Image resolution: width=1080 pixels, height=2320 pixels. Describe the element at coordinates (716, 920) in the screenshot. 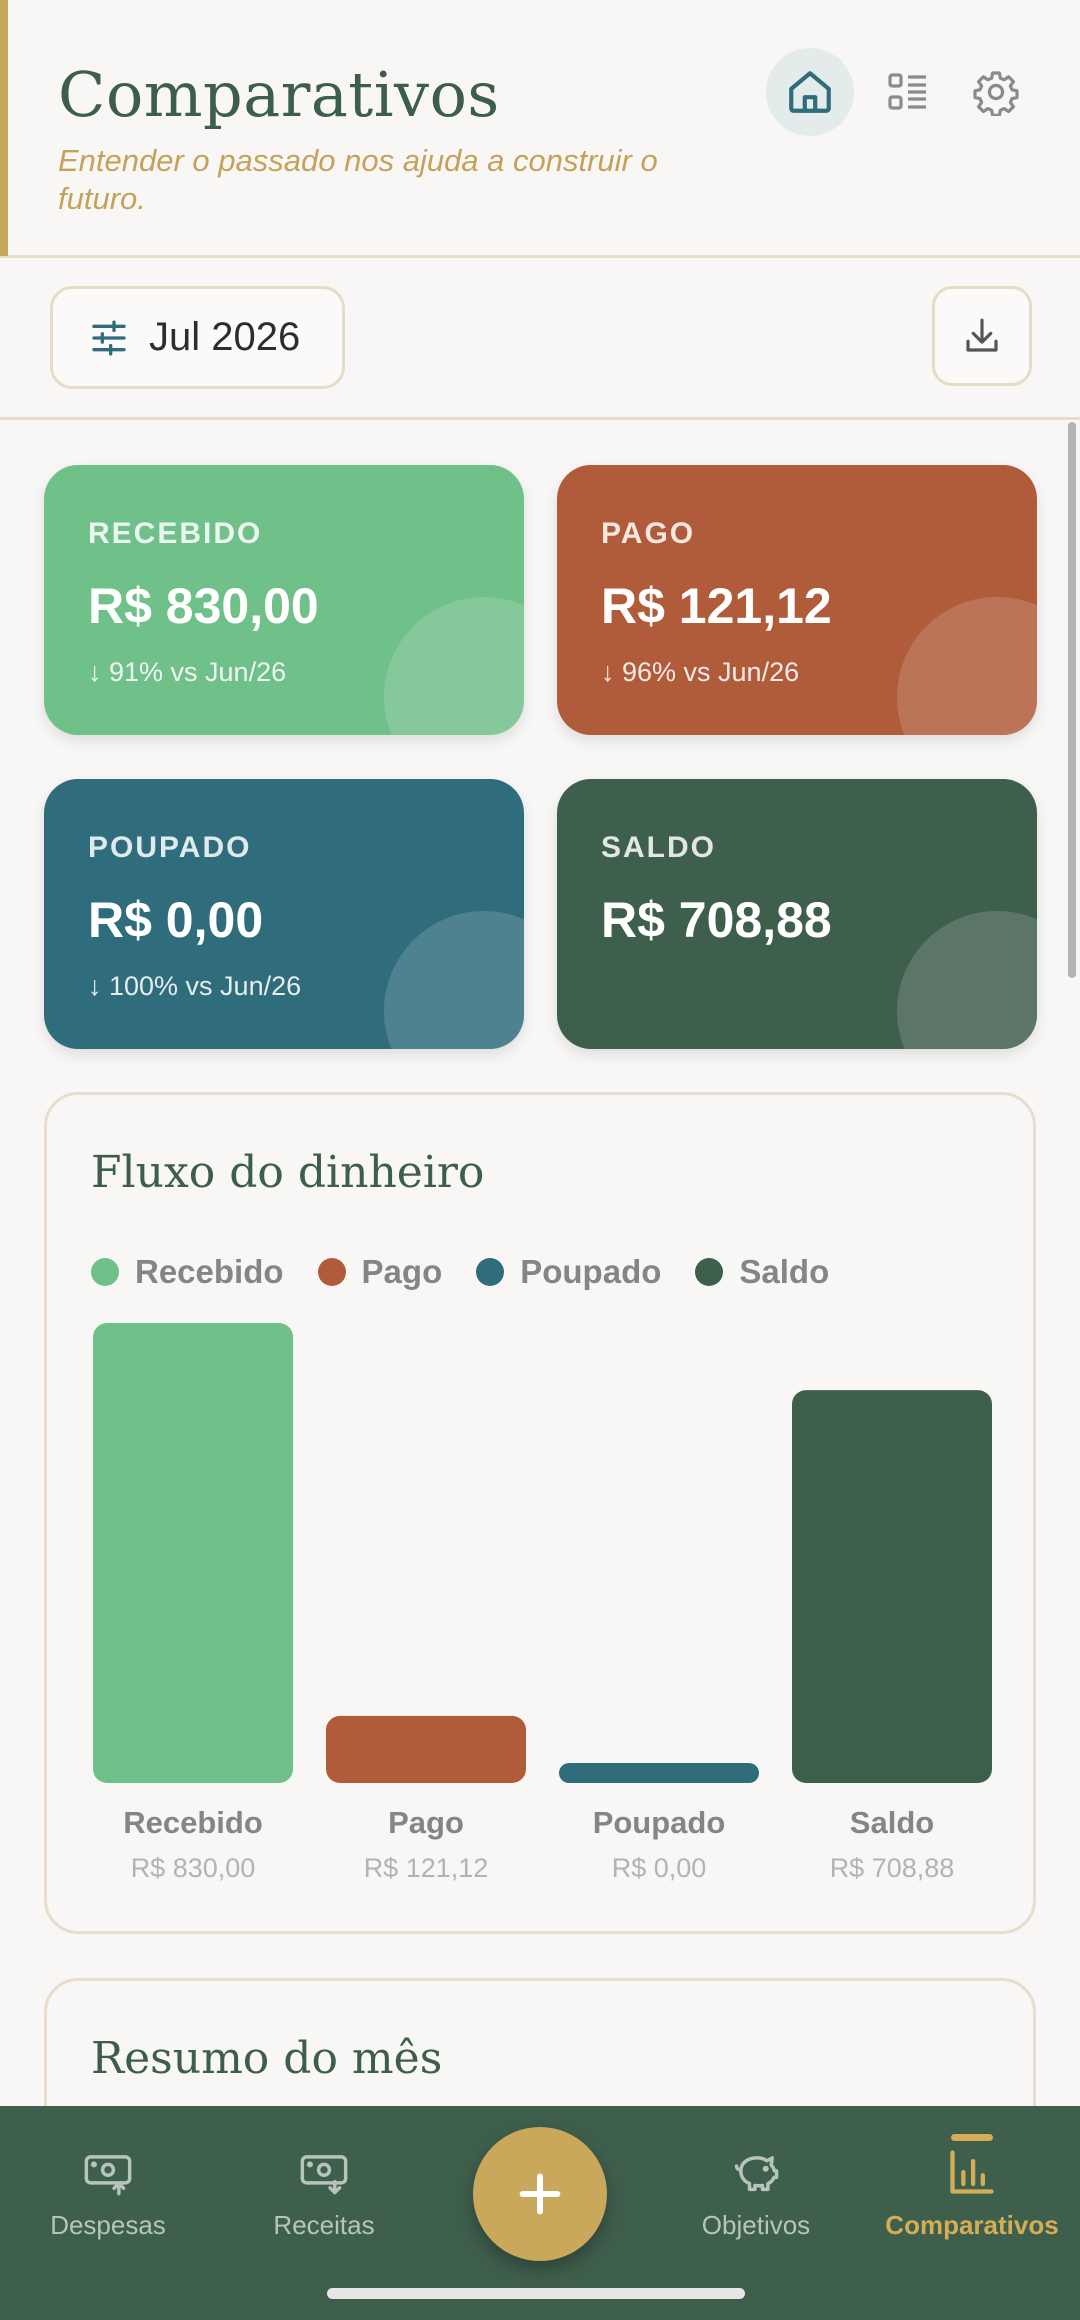

I see `card-value: R$ 708,88` at that location.